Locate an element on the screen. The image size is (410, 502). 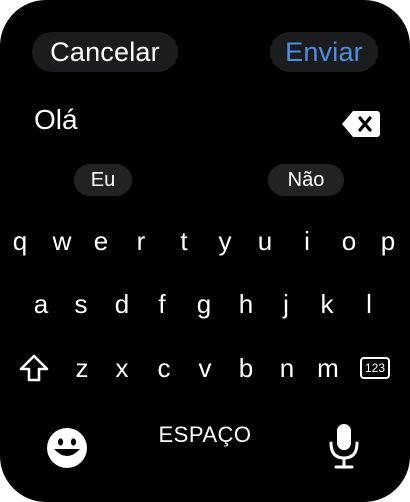
key-f: f is located at coordinates (162, 304).